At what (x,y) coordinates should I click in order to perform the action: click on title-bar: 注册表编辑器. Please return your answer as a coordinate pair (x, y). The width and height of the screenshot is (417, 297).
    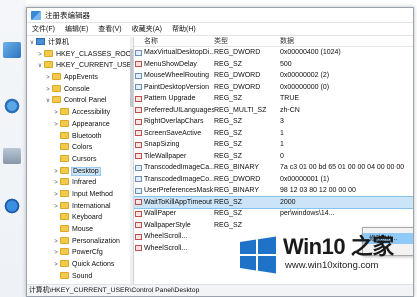
    Looking at the image, I should click on (220, 15).